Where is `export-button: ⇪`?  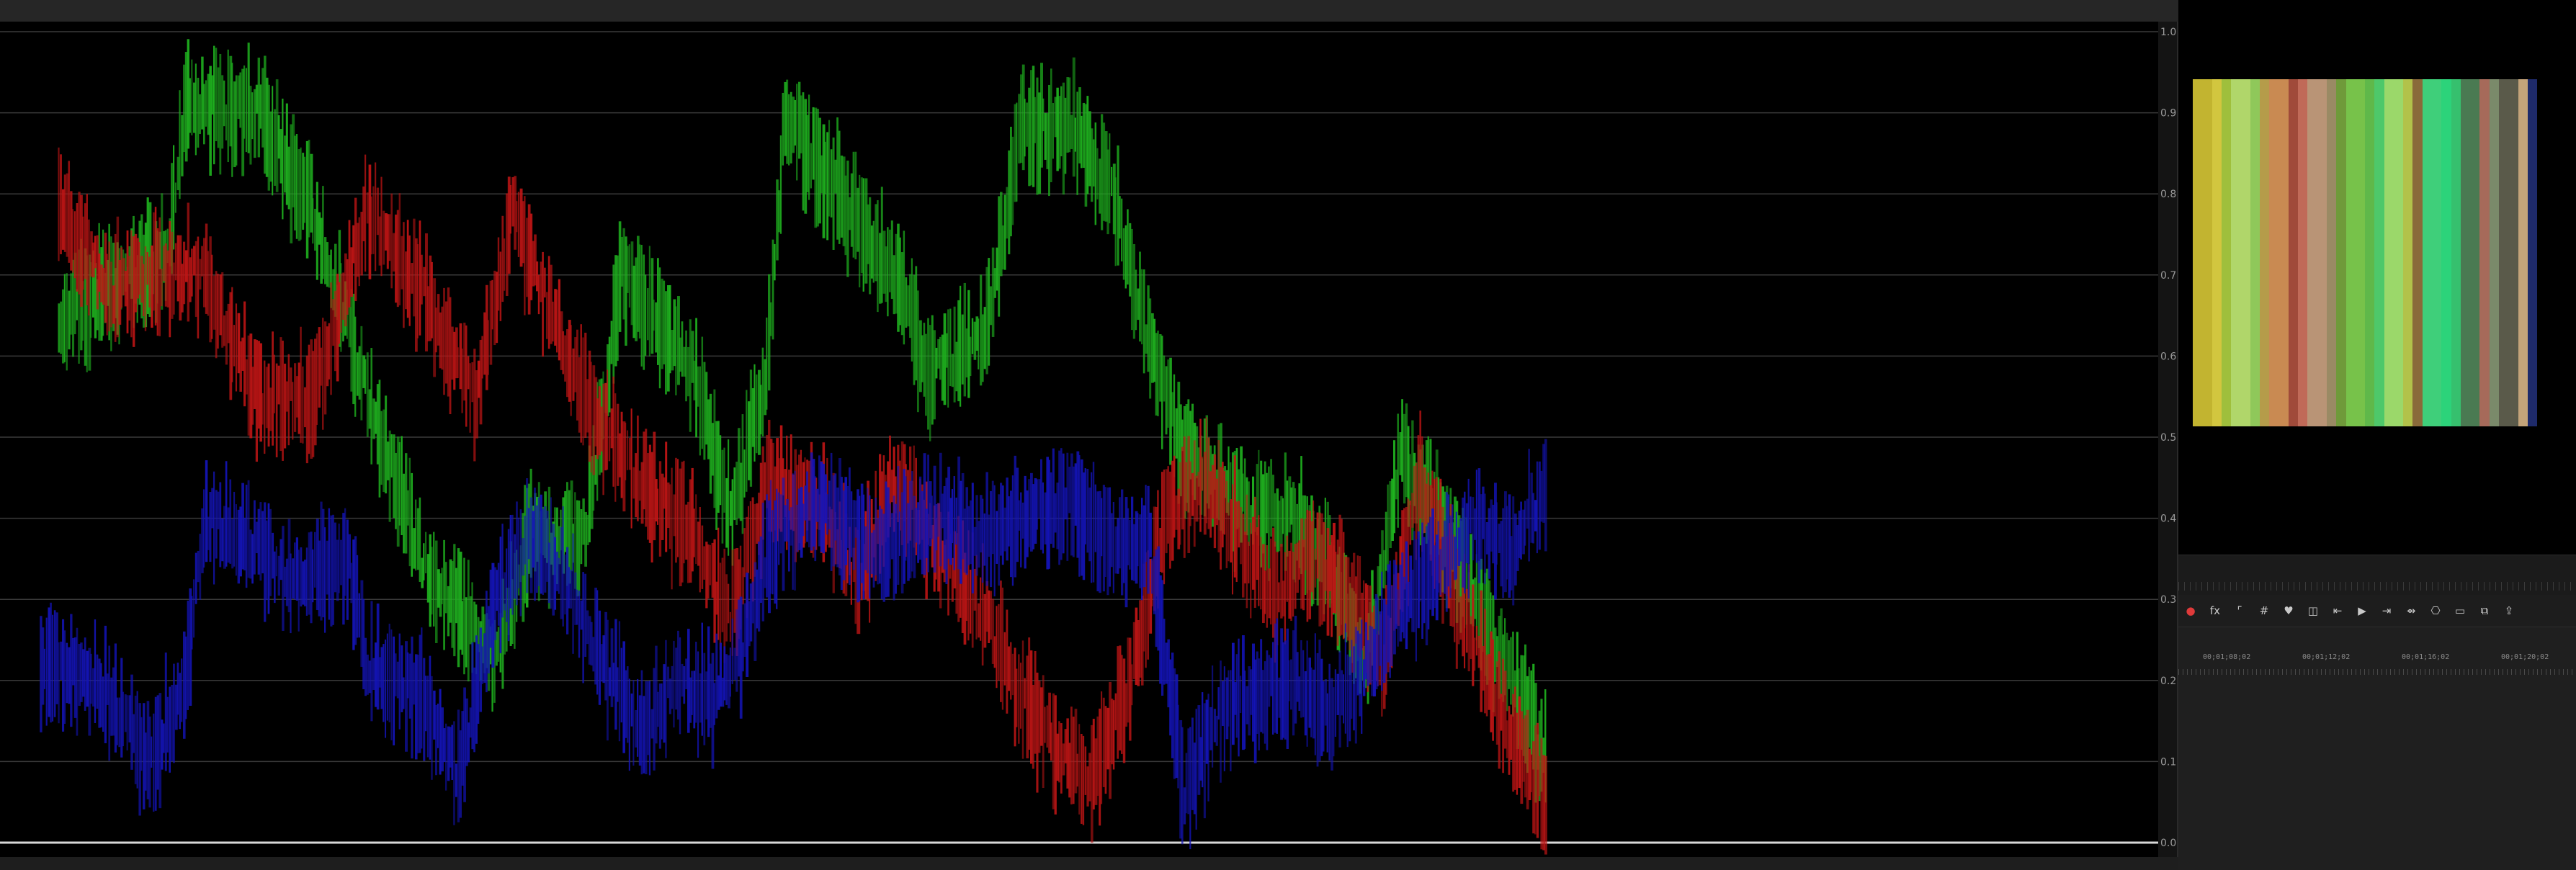
export-button: ⇪ is located at coordinates (2509, 610).